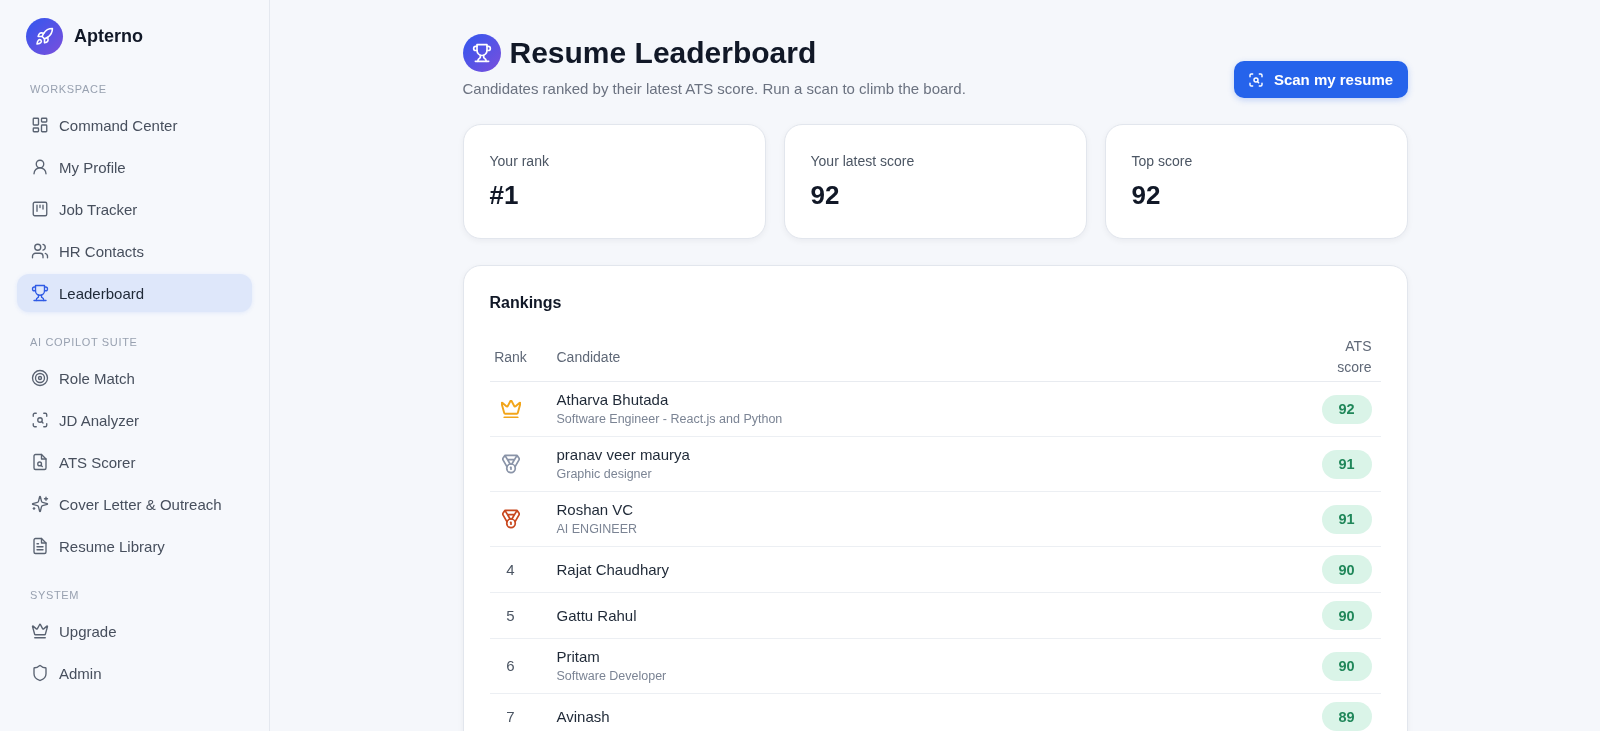  I want to click on rank-number: 4, so click(510, 569).